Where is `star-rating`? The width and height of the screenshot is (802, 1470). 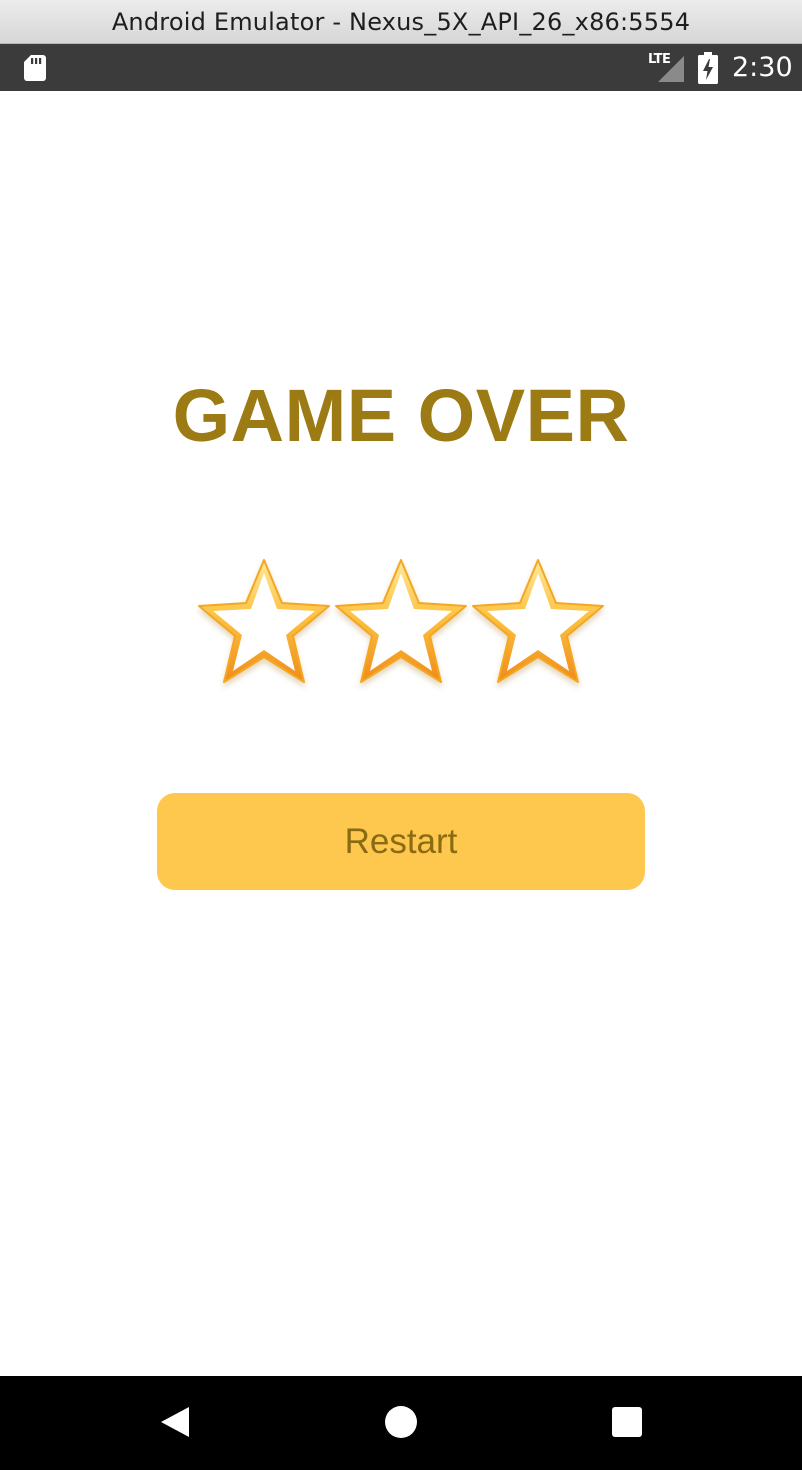
star-rating is located at coordinates (402, 626).